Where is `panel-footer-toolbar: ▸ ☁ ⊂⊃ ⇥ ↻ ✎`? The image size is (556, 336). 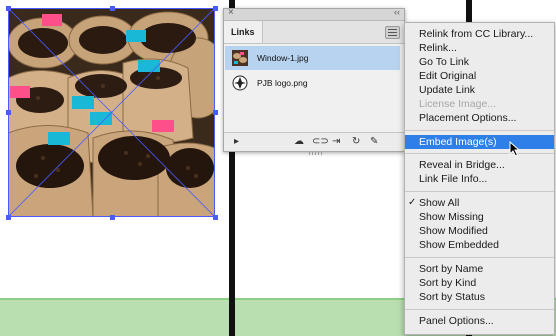
panel-footer-toolbar: ▸ ☁ ⊂⊃ ⇥ ↻ ✎ is located at coordinates (314, 143).